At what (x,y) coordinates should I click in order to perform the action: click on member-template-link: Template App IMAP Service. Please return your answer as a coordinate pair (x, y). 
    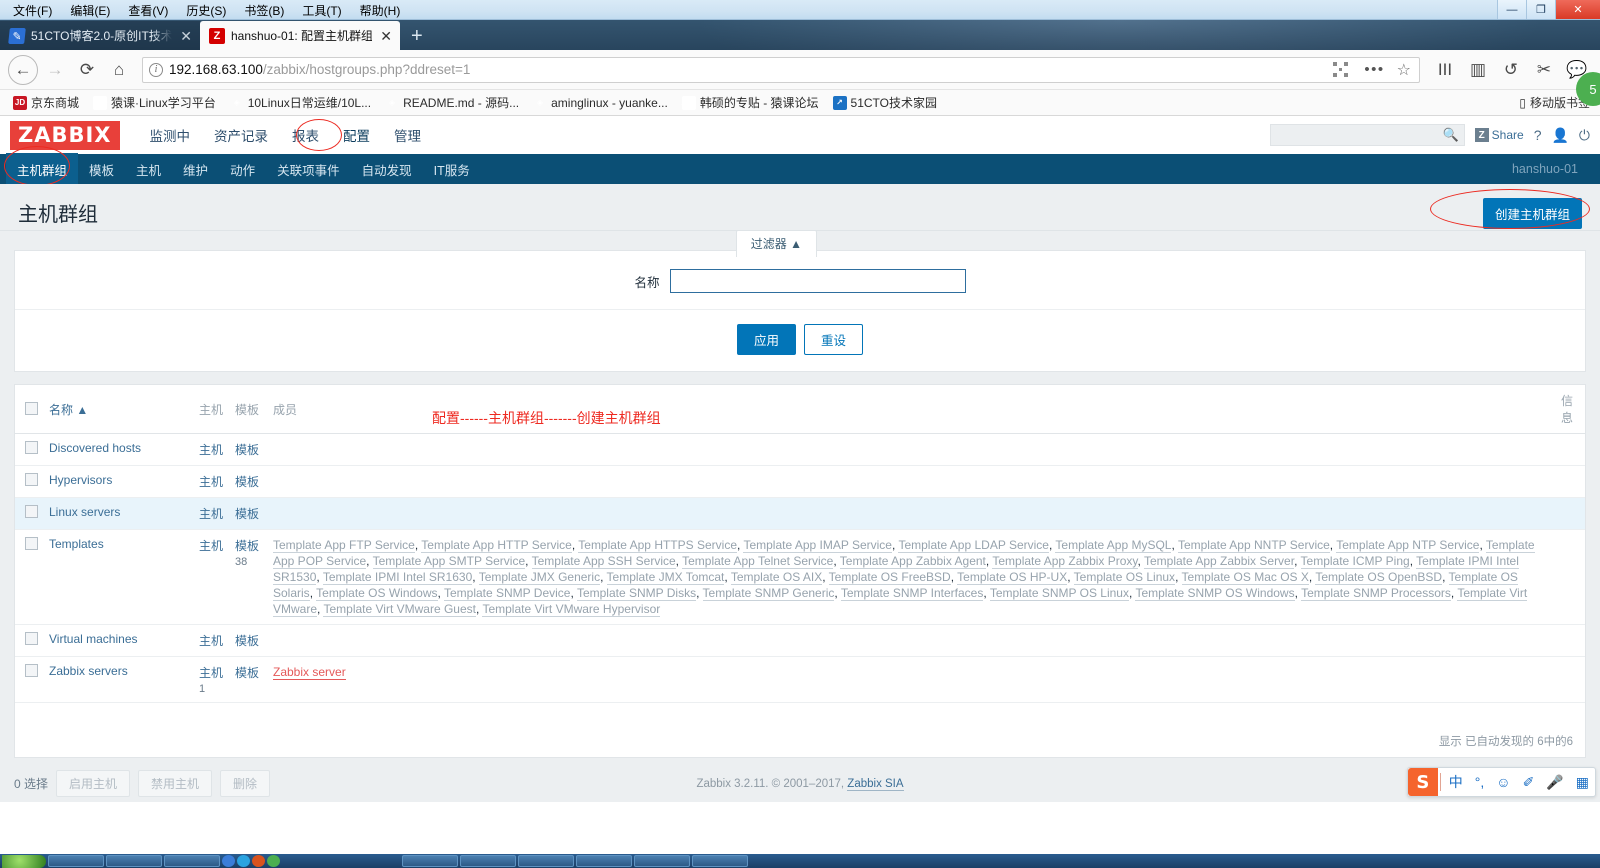
    Looking at the image, I should click on (817, 545).